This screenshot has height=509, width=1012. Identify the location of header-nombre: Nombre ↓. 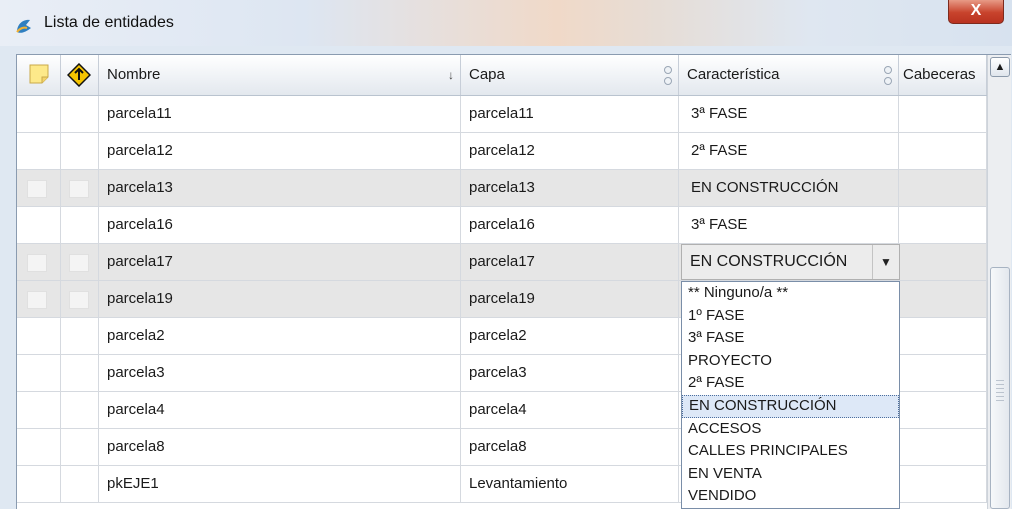
(280, 75).